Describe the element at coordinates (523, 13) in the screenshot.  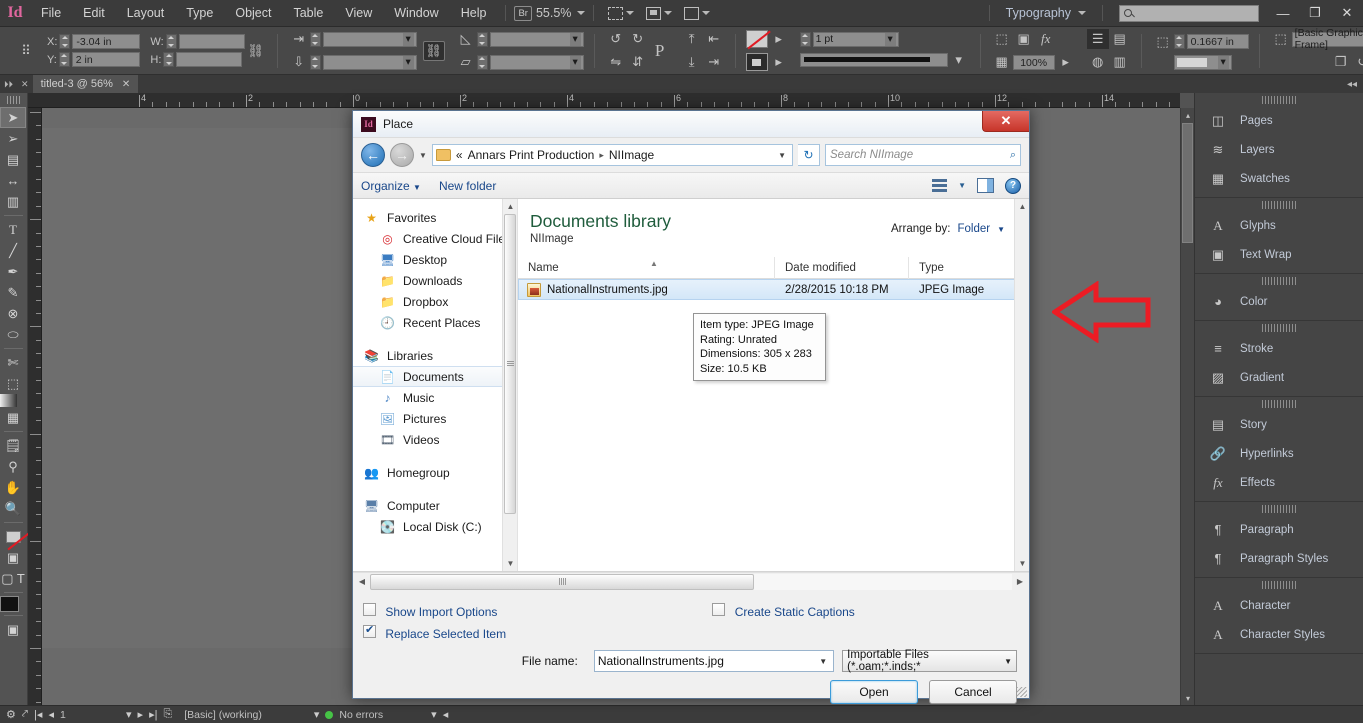
I see `bridge-button: Br` at that location.